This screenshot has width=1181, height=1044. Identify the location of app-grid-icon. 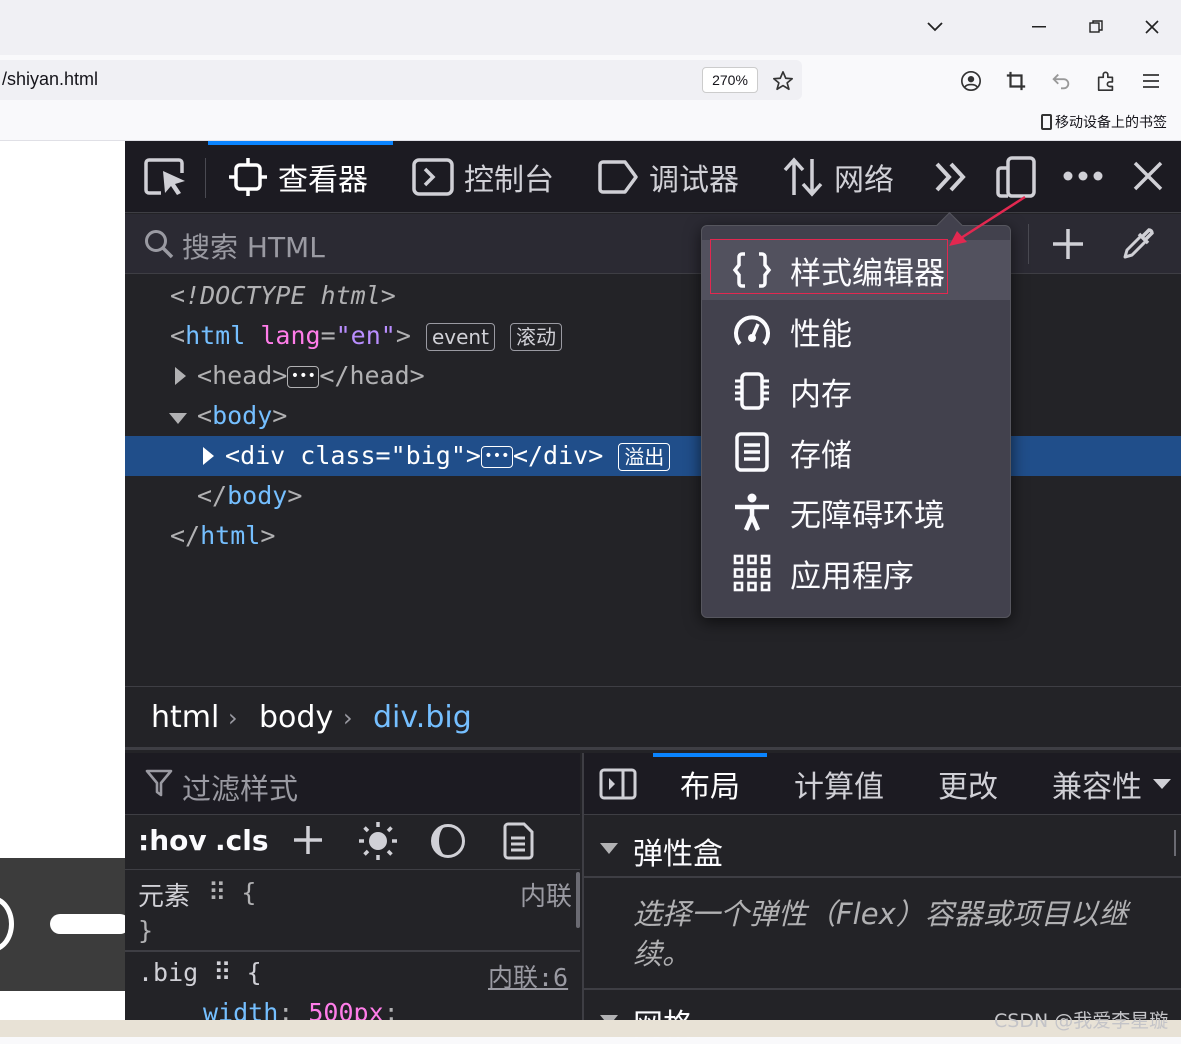
(752, 573).